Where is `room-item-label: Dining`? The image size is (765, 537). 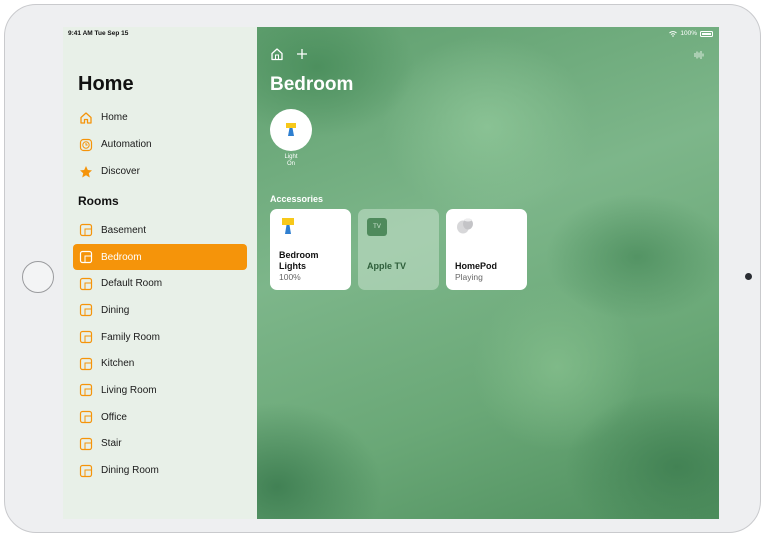
room-item-label: Dining is located at coordinates (115, 310).